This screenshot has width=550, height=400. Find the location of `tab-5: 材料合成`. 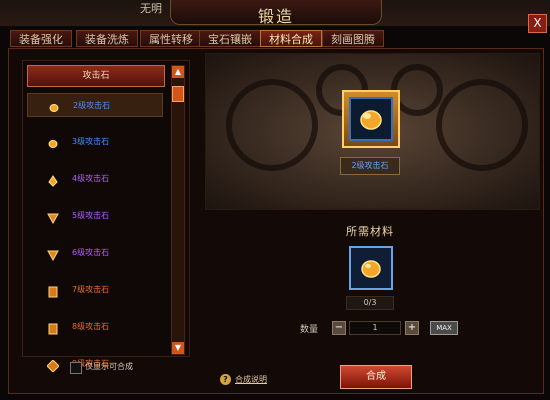

tab-5: 材料合成 is located at coordinates (291, 38).